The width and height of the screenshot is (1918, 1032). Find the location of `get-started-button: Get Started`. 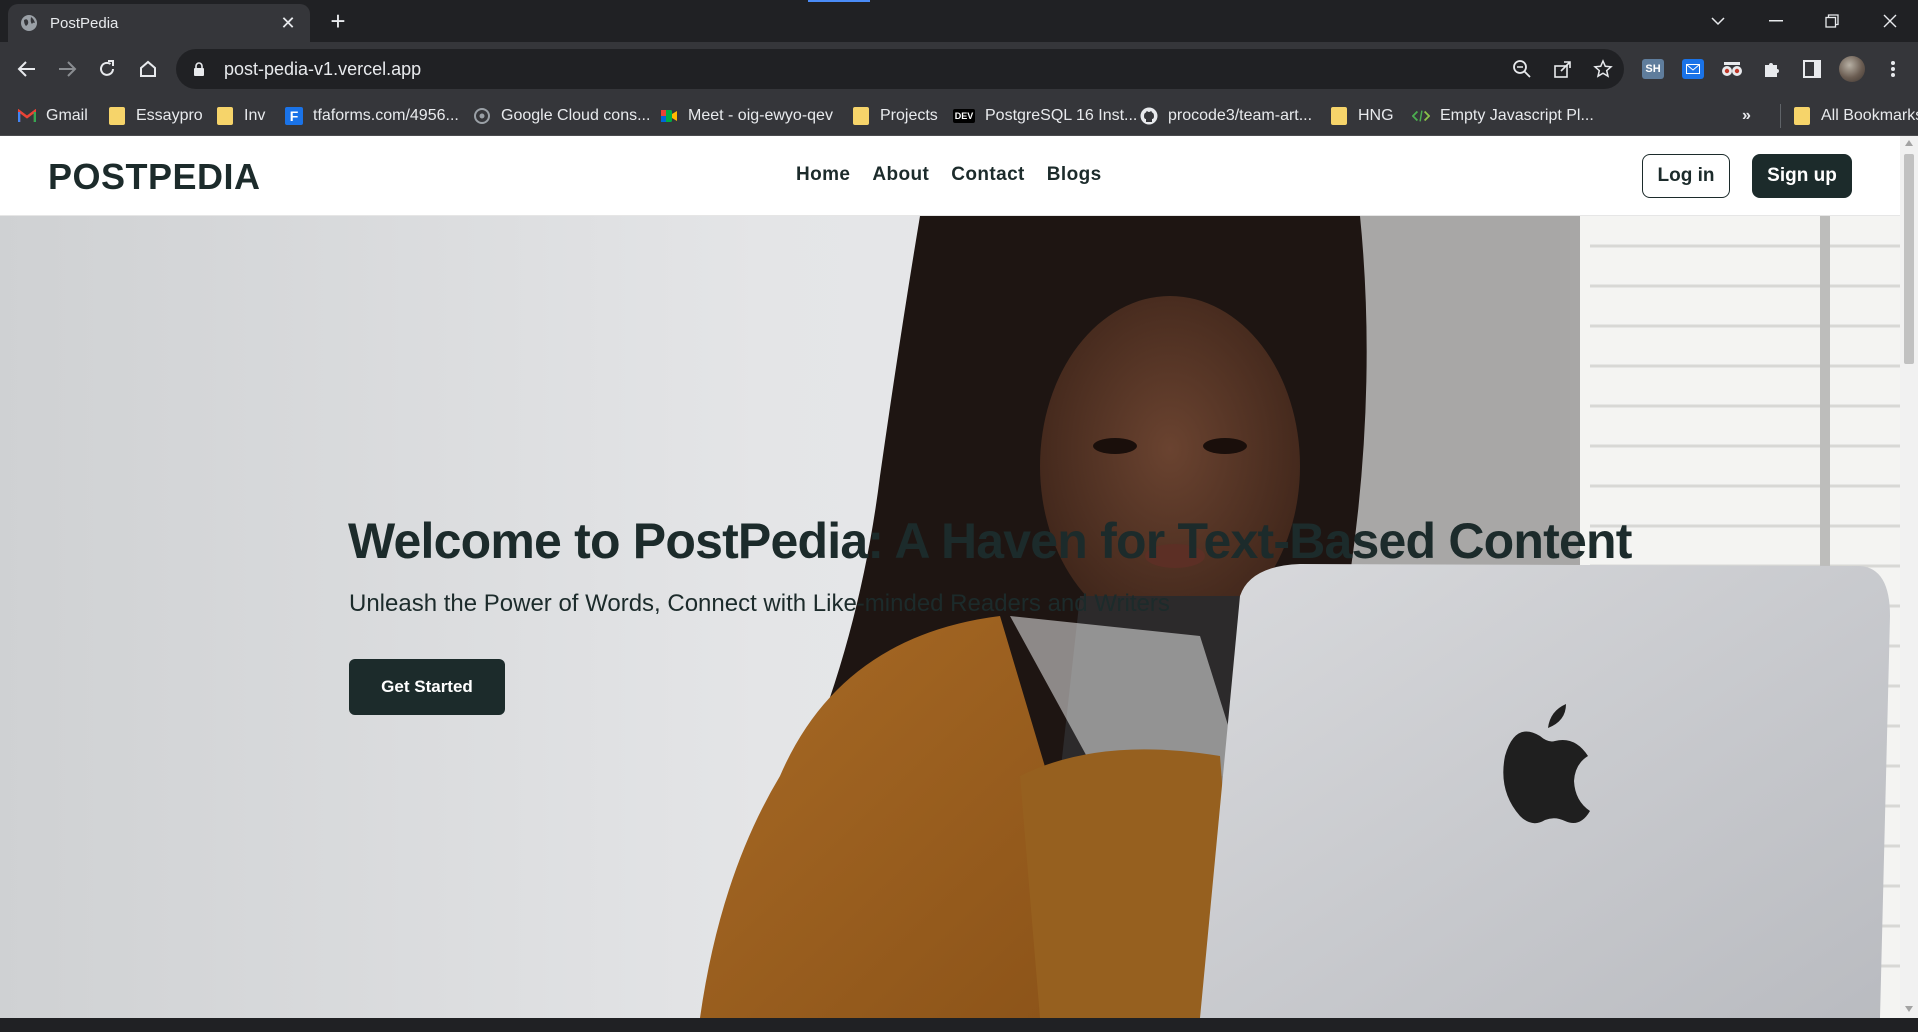

get-started-button: Get Started is located at coordinates (427, 687).